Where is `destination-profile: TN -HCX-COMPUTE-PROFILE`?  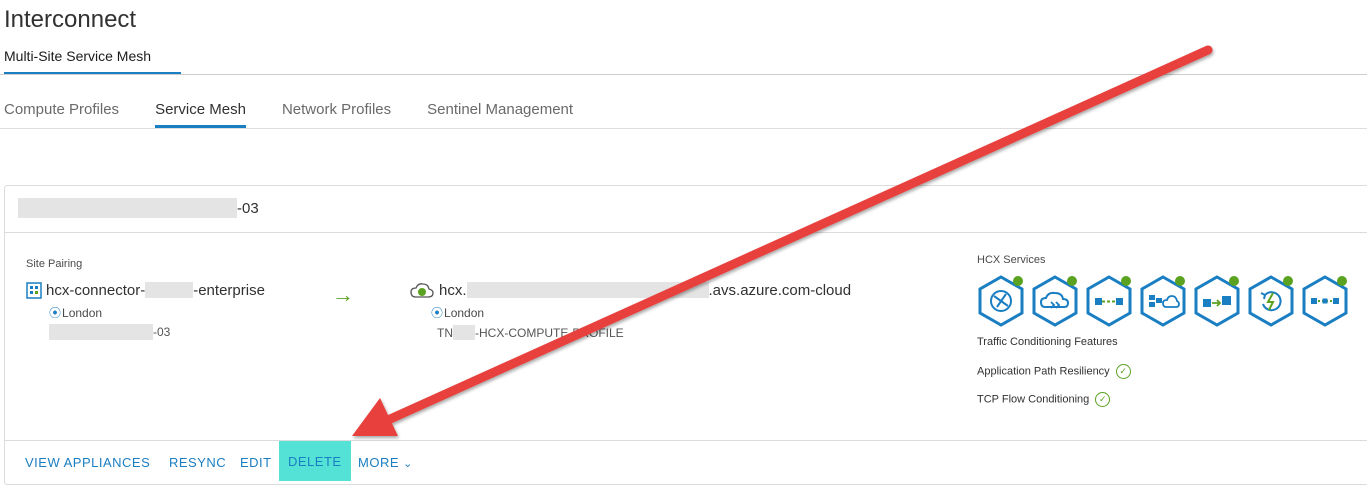 destination-profile: TN -HCX-COMPUTE-PROFILE is located at coordinates (530, 332).